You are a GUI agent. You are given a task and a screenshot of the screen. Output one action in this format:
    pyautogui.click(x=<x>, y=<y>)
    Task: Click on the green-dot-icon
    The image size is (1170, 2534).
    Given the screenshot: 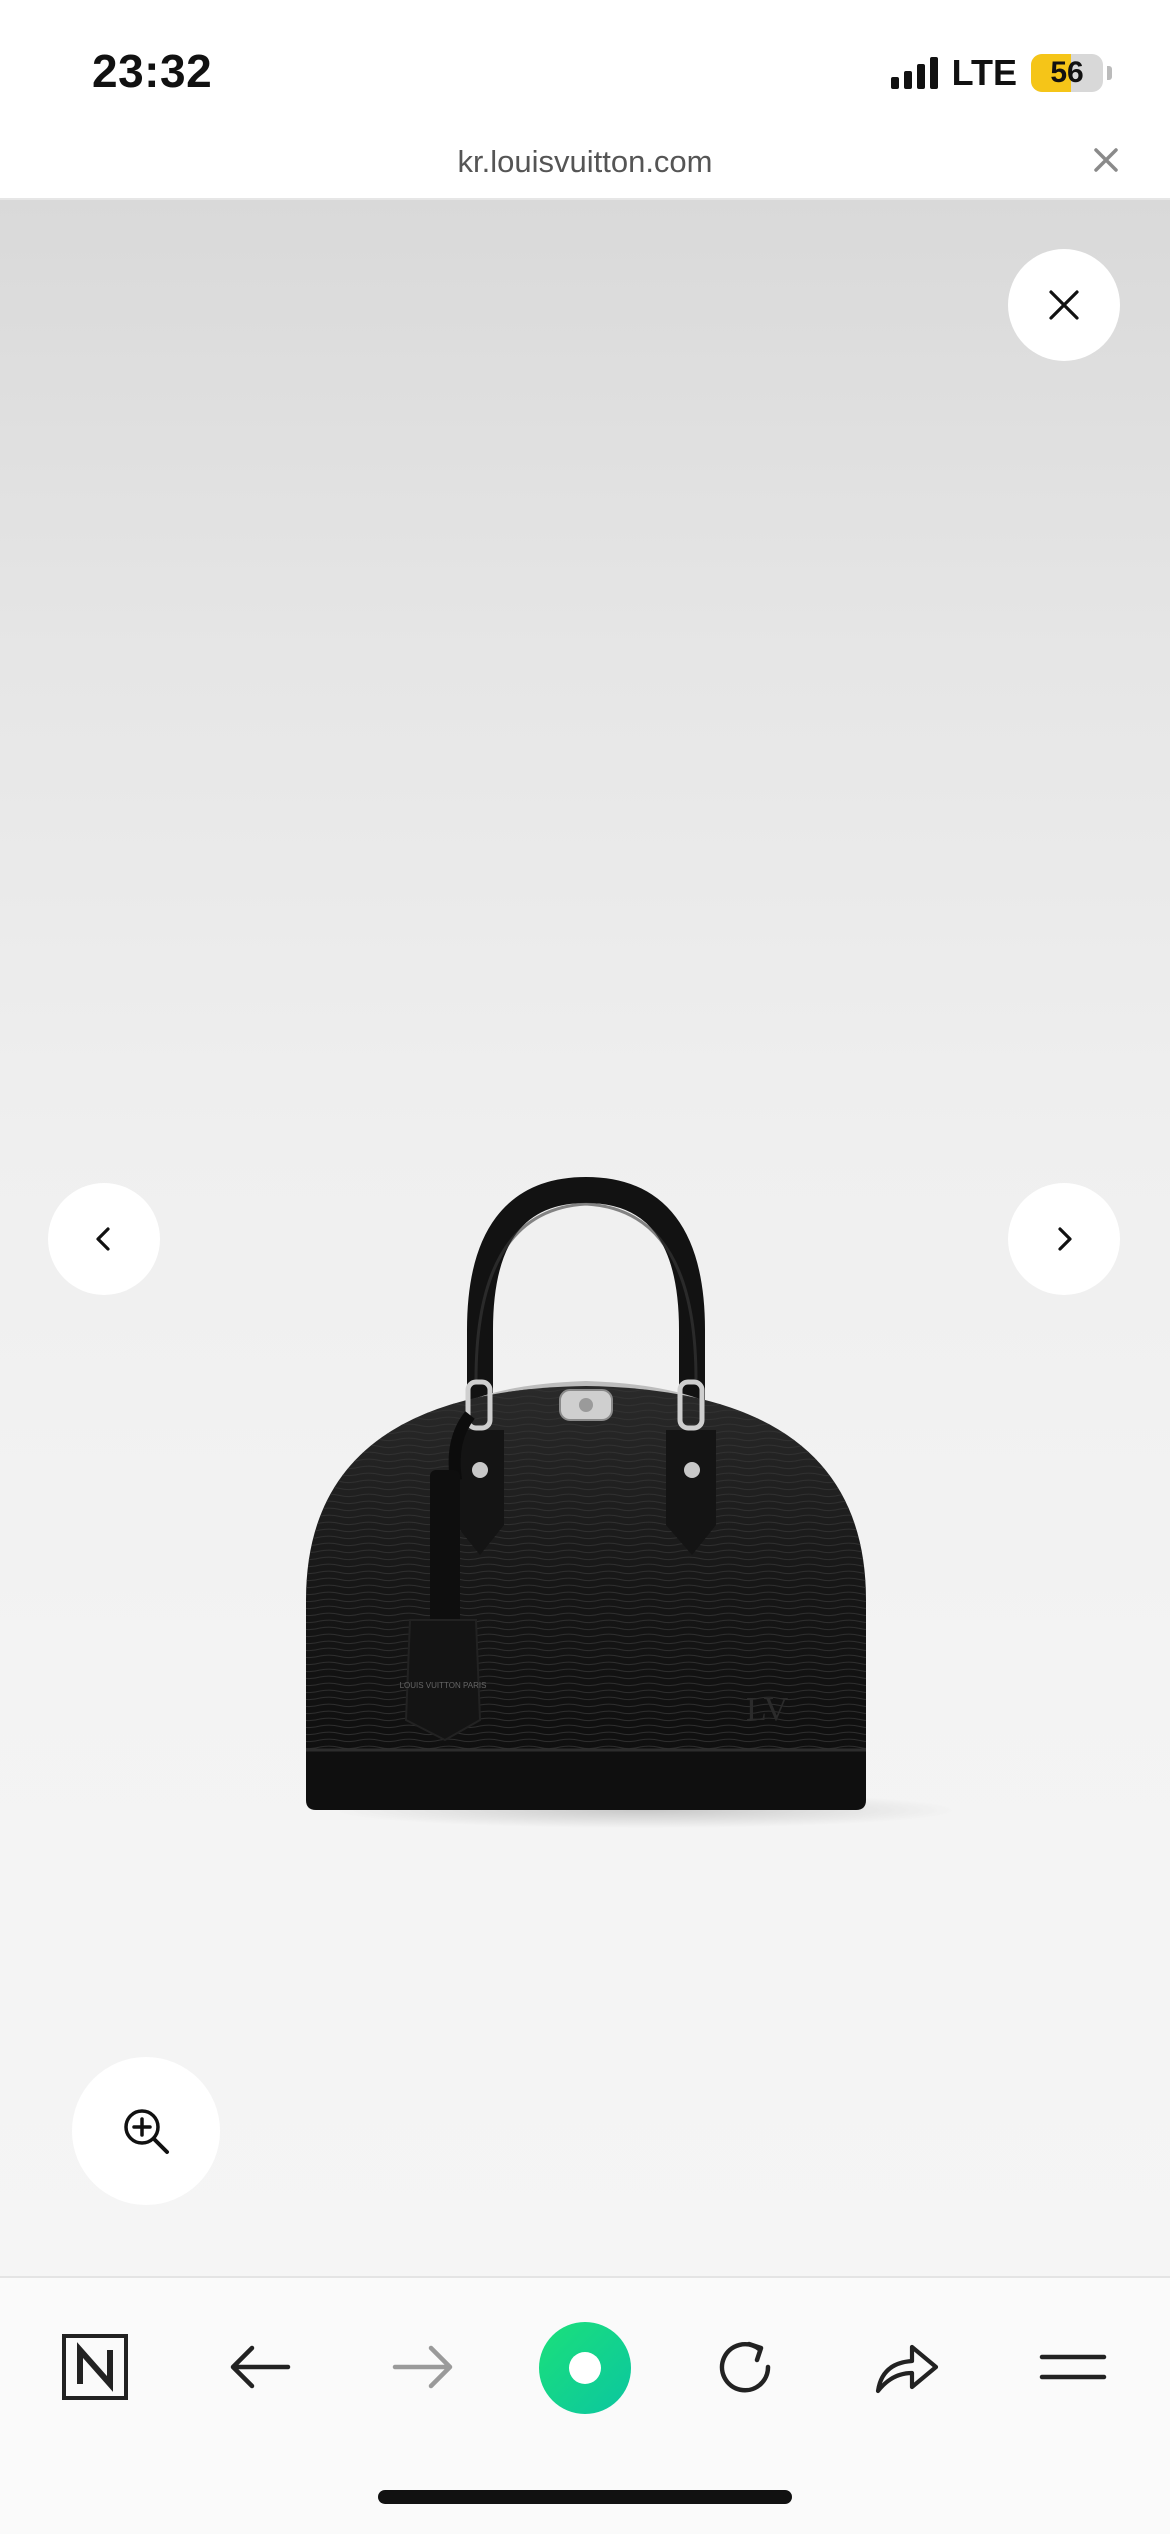 What is the action you would take?
    pyautogui.click(x=585, y=2368)
    